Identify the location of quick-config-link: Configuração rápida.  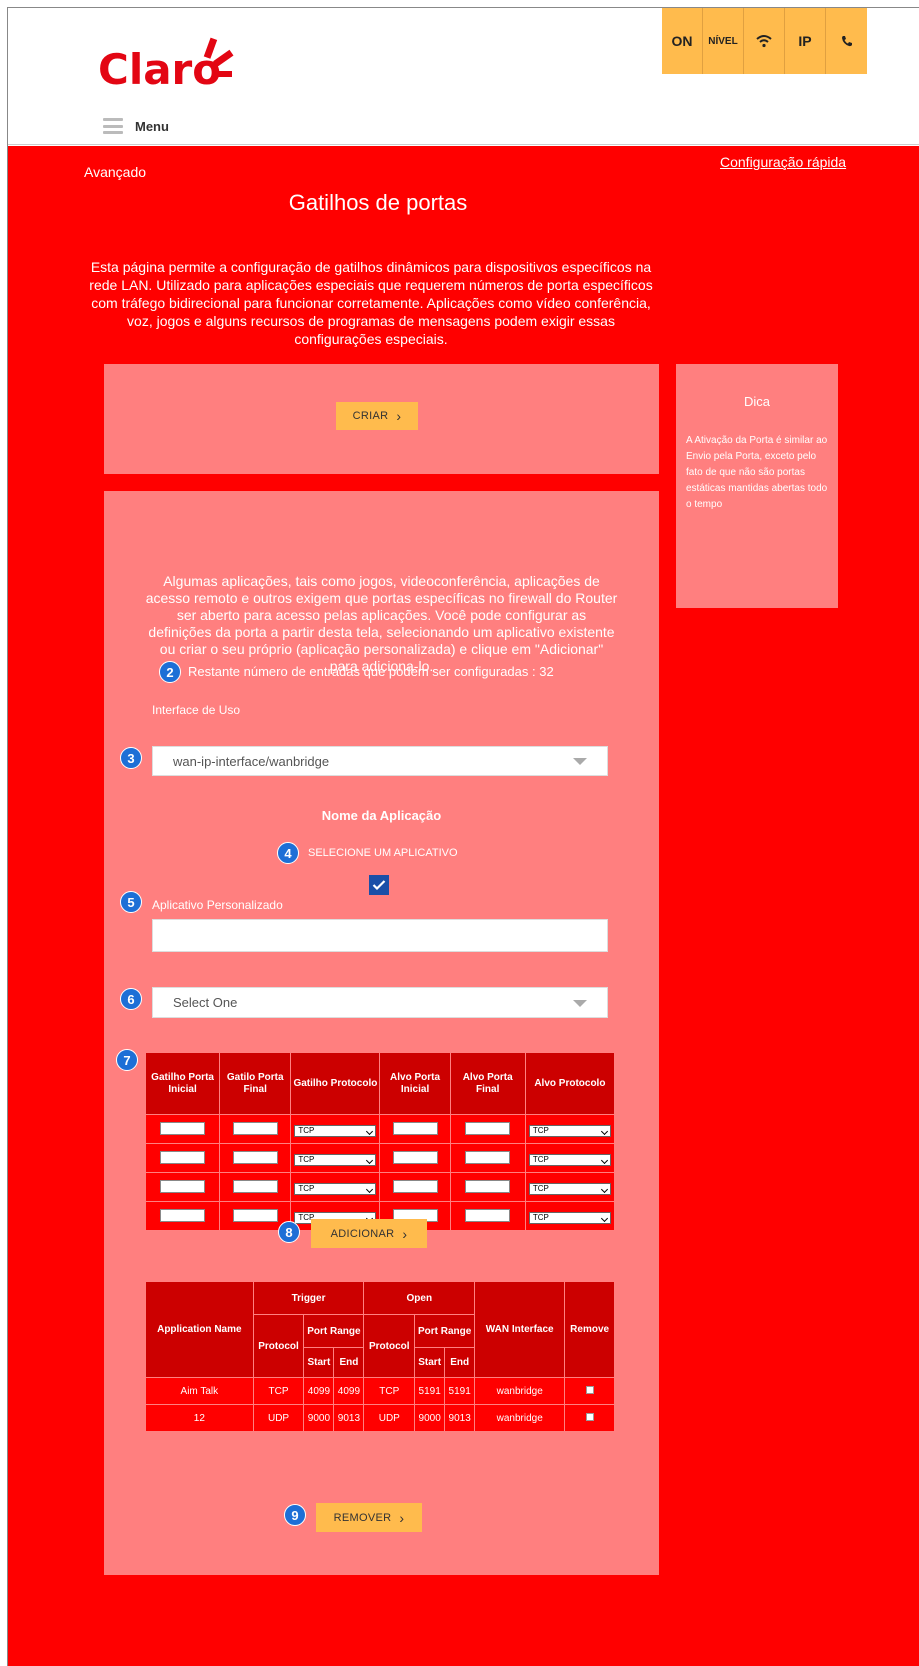
(783, 162).